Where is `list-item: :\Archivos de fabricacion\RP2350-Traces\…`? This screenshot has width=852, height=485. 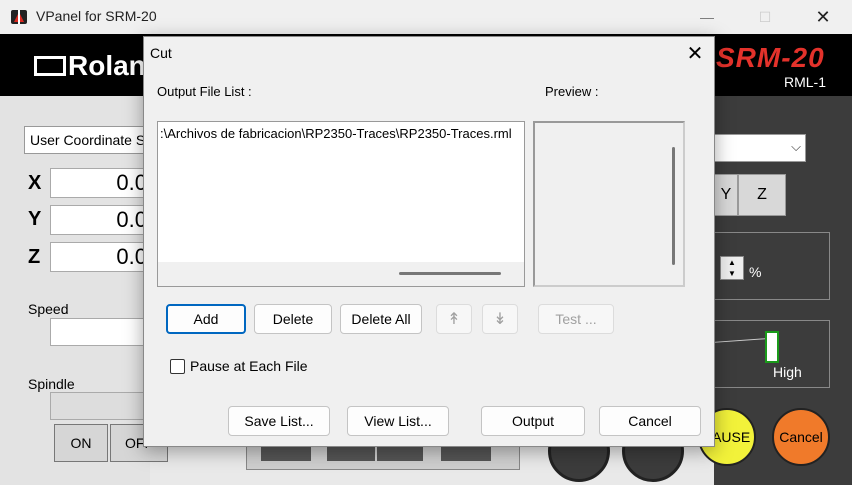
list-item: :\Archivos de fabricacion\RP2350-Traces\… is located at coordinates (336, 133).